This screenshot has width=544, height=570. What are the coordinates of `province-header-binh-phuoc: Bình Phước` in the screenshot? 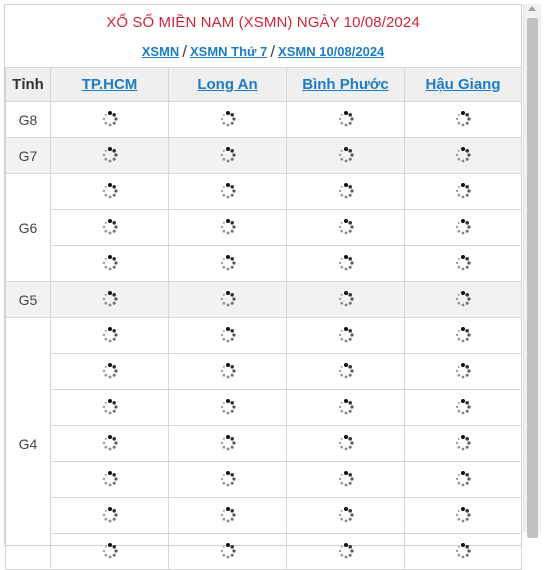 It's located at (345, 84).